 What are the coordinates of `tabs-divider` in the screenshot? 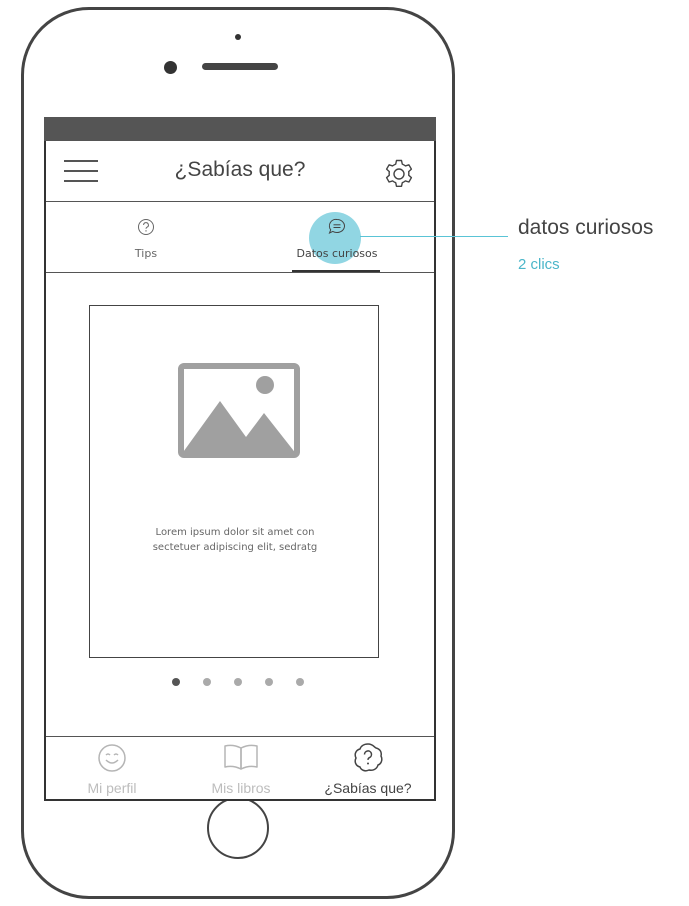 It's located at (240, 272).